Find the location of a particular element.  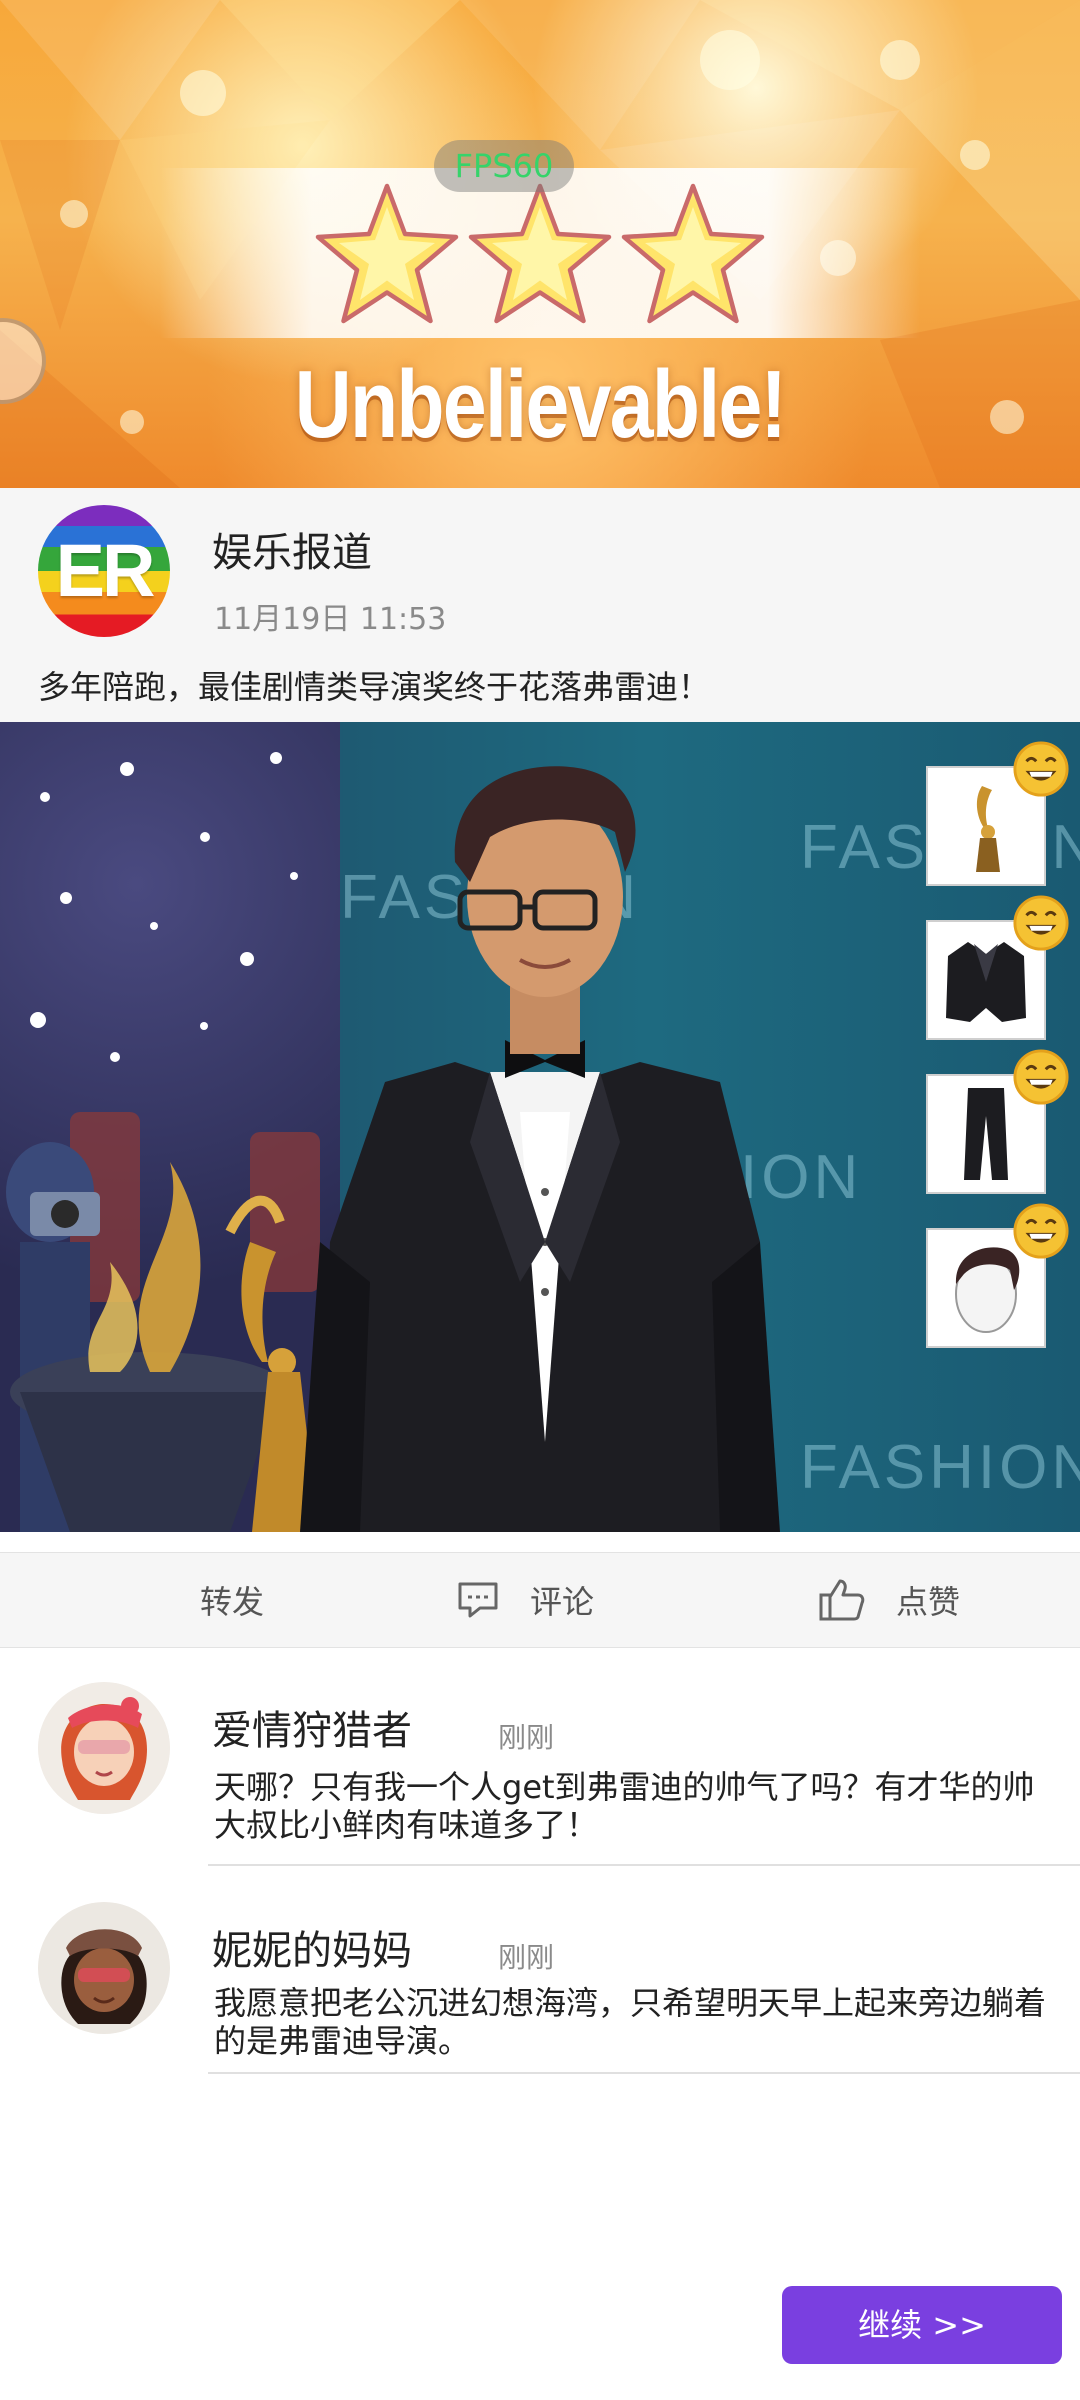

share-label: 转发 is located at coordinates (232, 1602).